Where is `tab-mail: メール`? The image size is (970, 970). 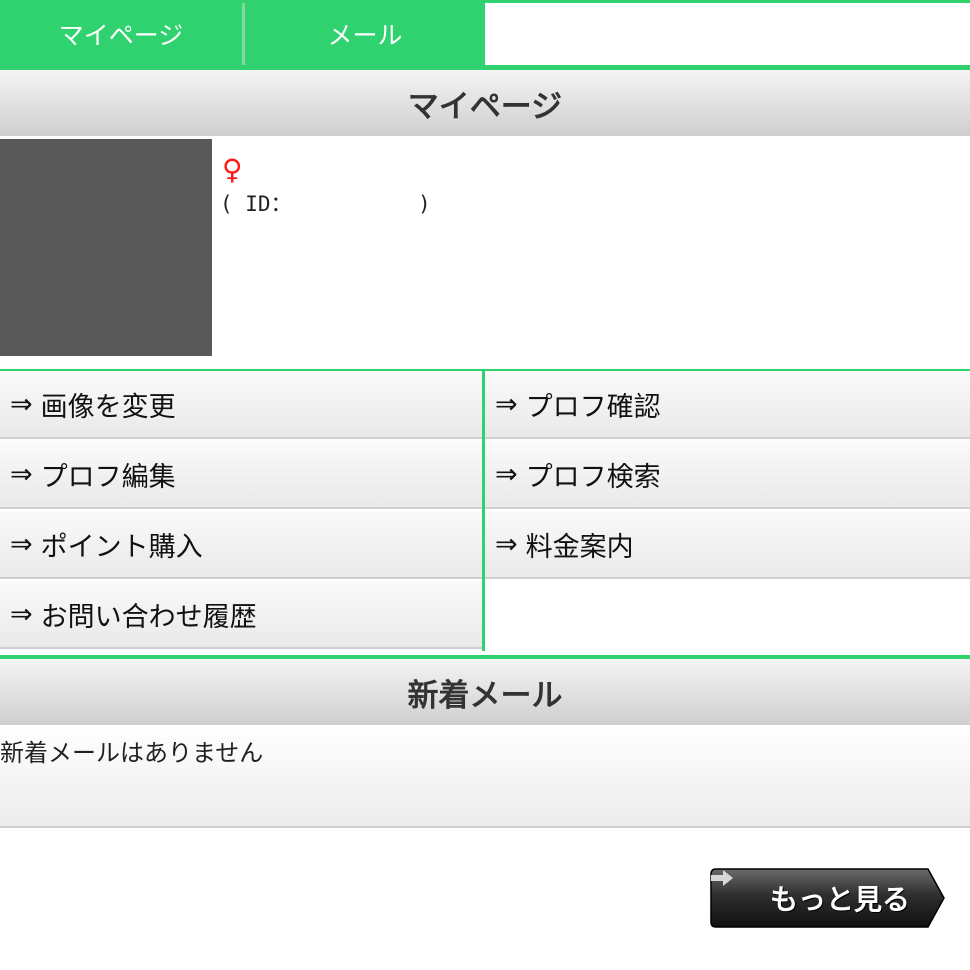
tab-mail: メール is located at coordinates (365, 34).